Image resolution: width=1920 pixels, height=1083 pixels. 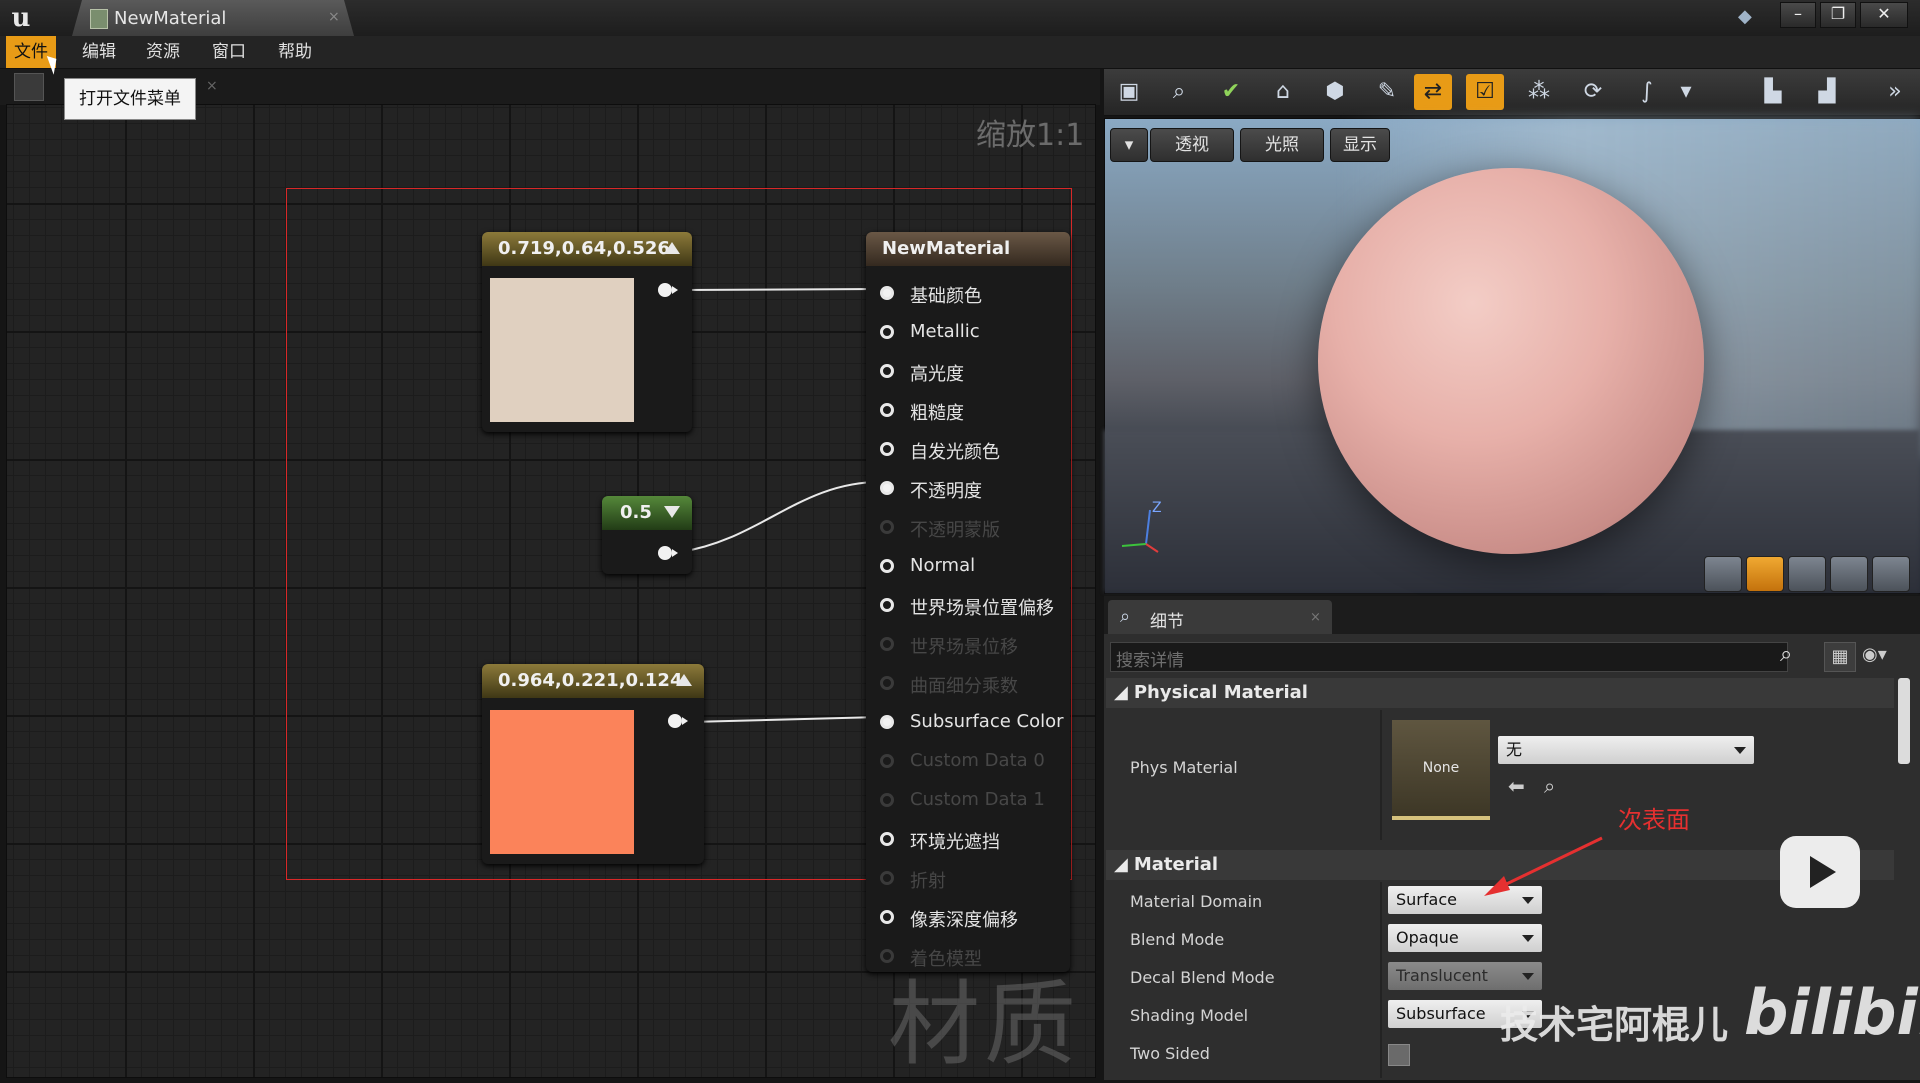 What do you see at coordinates (1441, 1013) in the screenshot?
I see `shading-model-value: Subsurface` at bounding box center [1441, 1013].